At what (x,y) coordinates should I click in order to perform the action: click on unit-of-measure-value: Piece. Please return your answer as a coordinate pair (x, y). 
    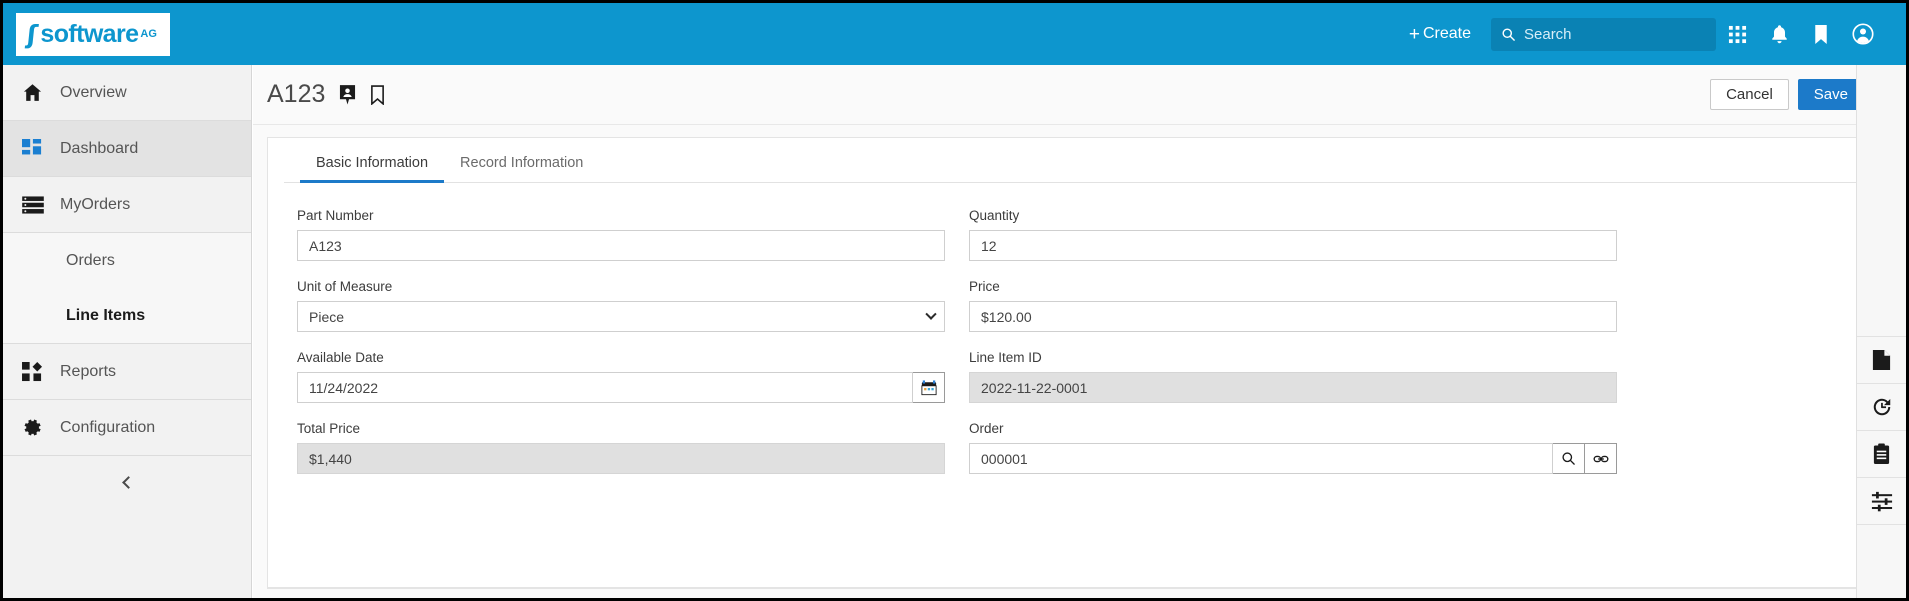
    Looking at the image, I should click on (327, 316).